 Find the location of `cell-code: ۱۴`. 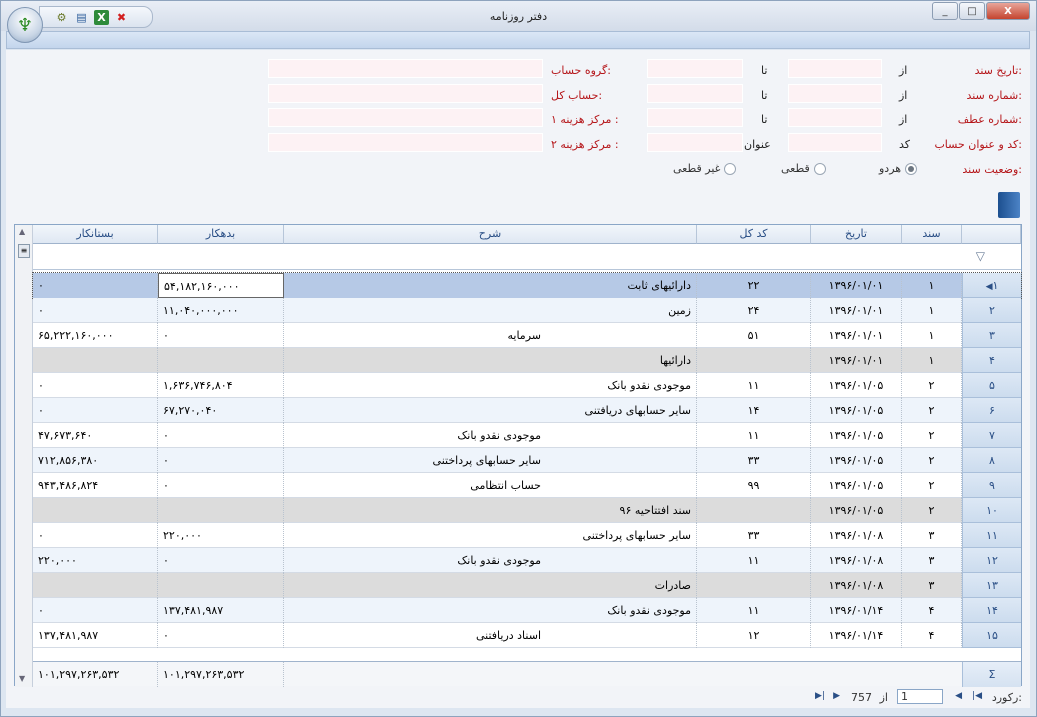

cell-code: ۱۴ is located at coordinates (754, 410).